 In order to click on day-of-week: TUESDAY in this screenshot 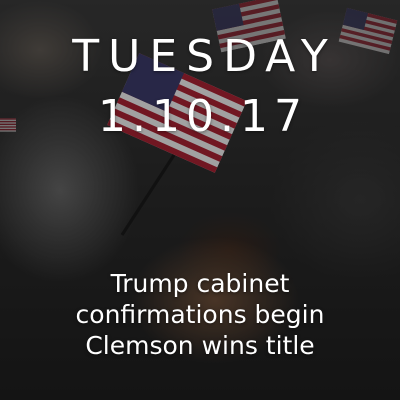, I will do `click(204, 56)`.